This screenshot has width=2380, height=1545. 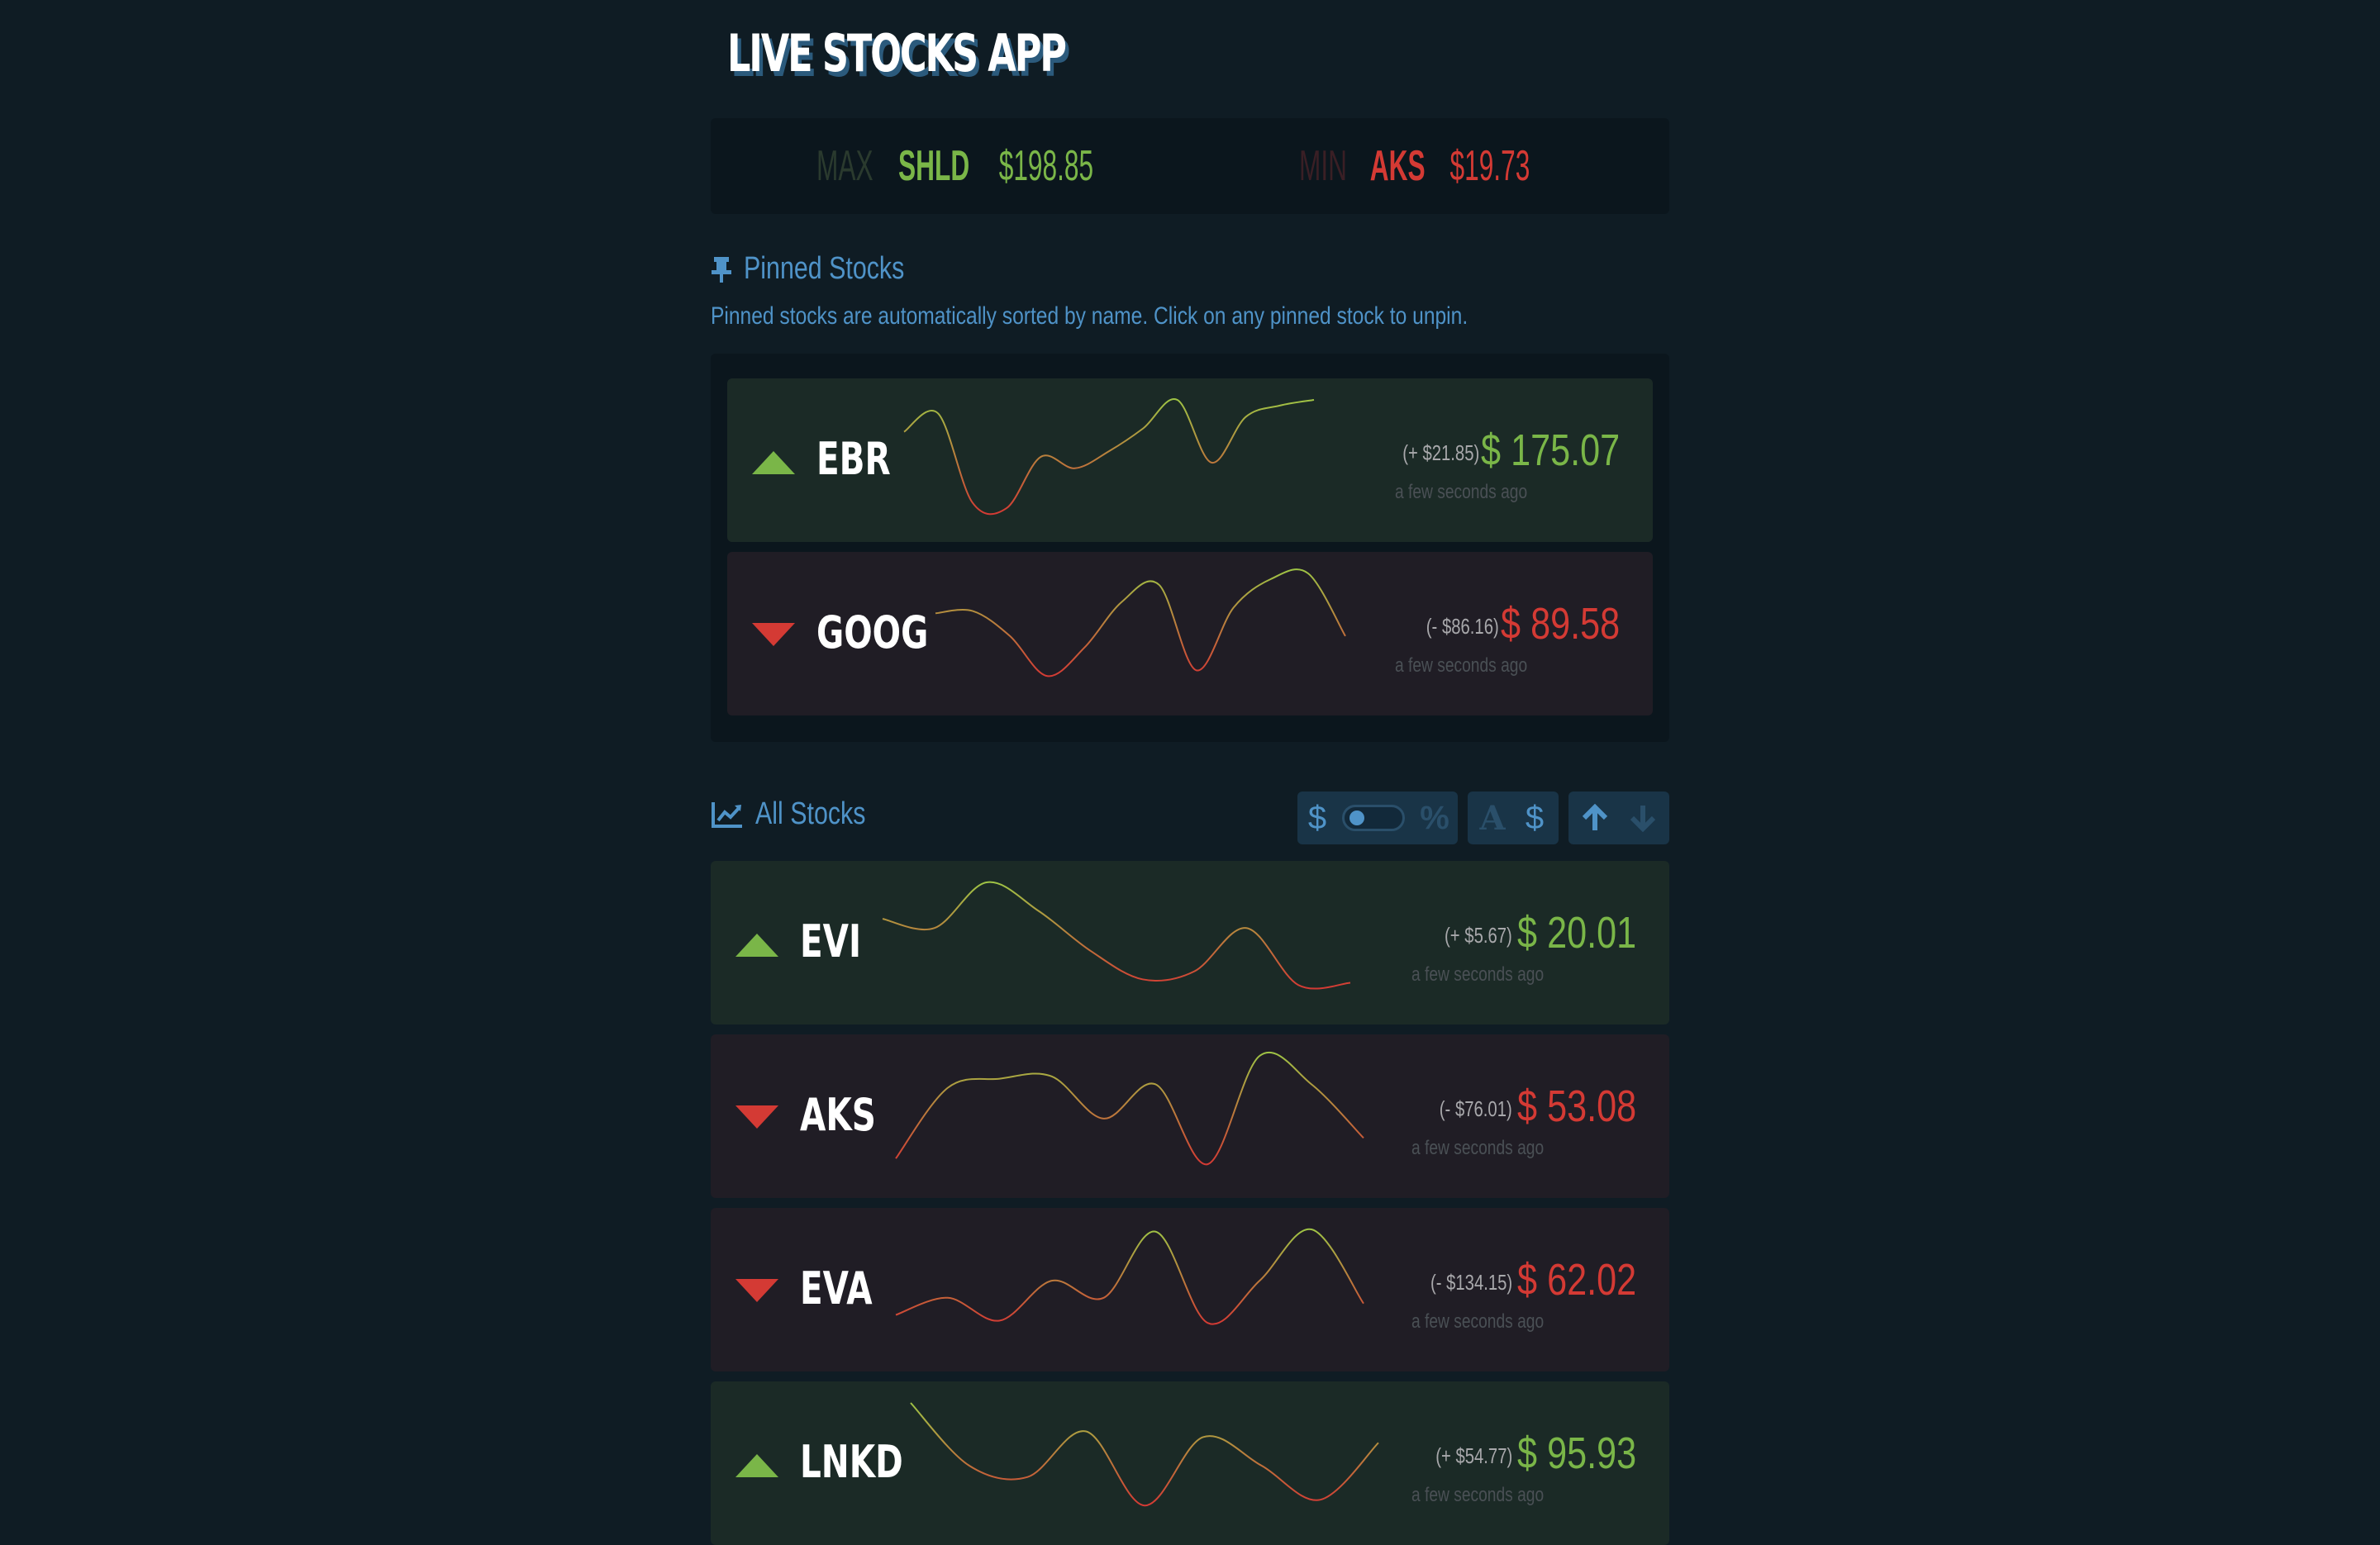 I want to click on min-stock: MIN AKS $19.73, so click(x=1461, y=166).